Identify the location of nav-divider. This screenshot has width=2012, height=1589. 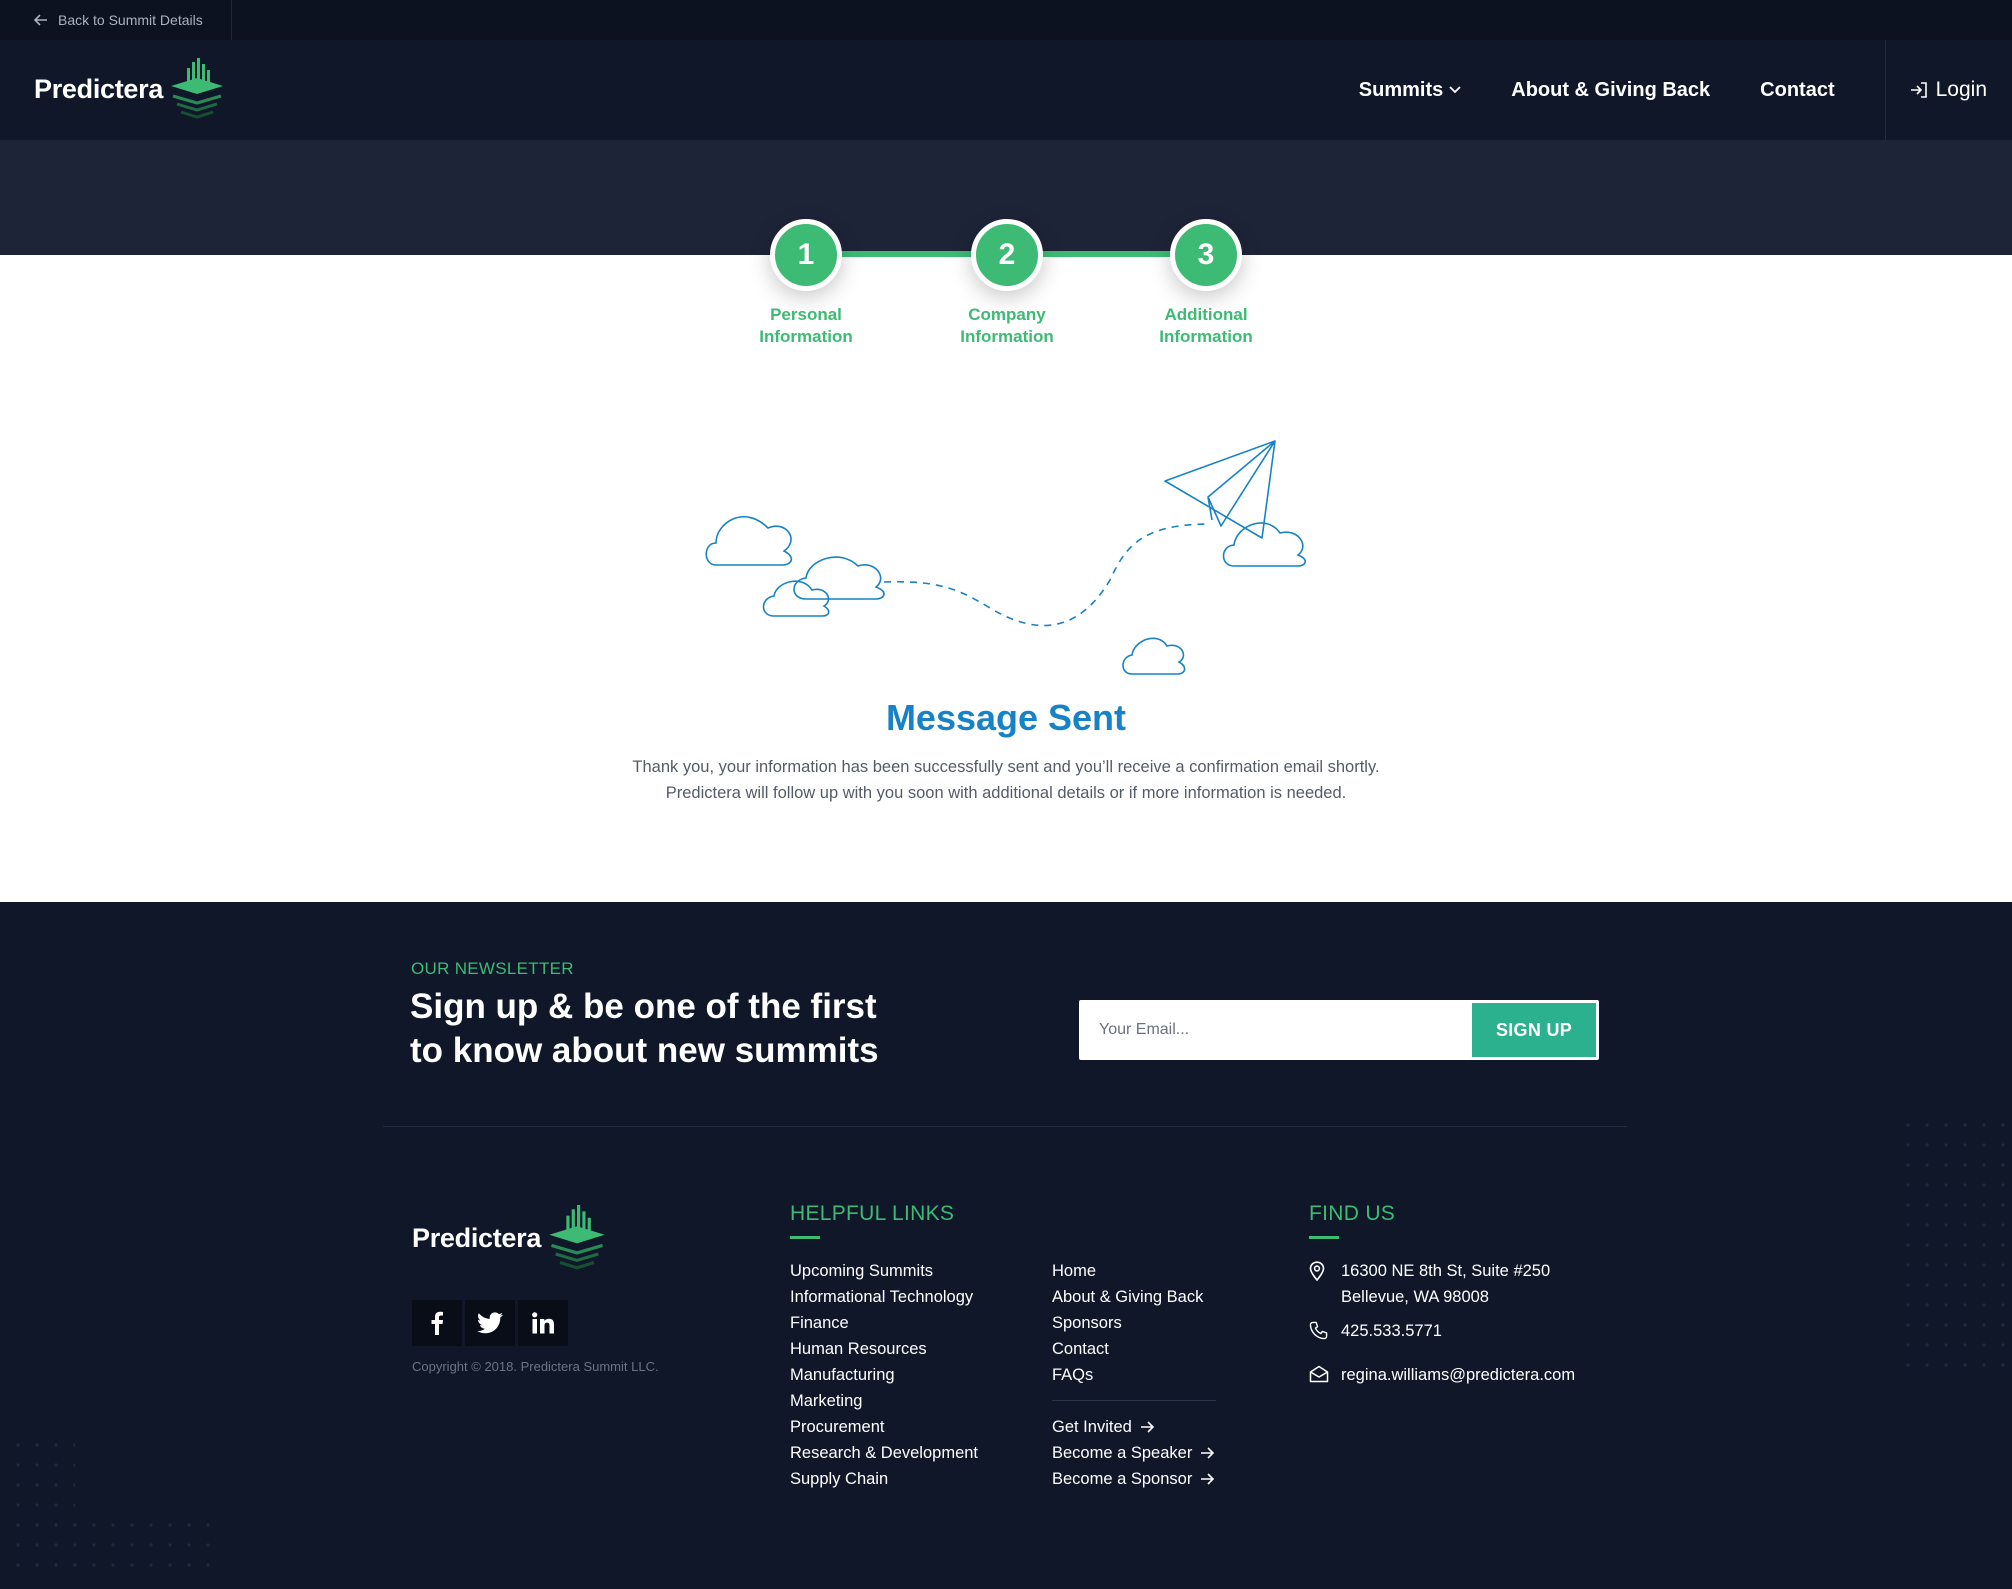
(1885, 90).